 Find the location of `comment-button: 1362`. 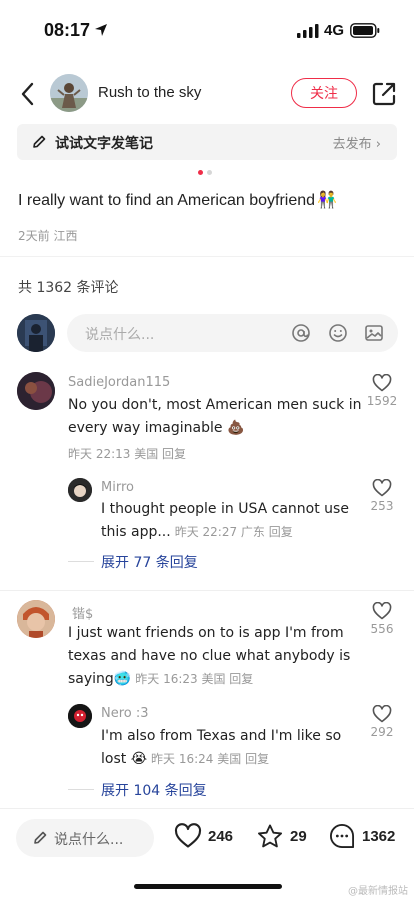

comment-button: 1362 is located at coordinates (361, 836).